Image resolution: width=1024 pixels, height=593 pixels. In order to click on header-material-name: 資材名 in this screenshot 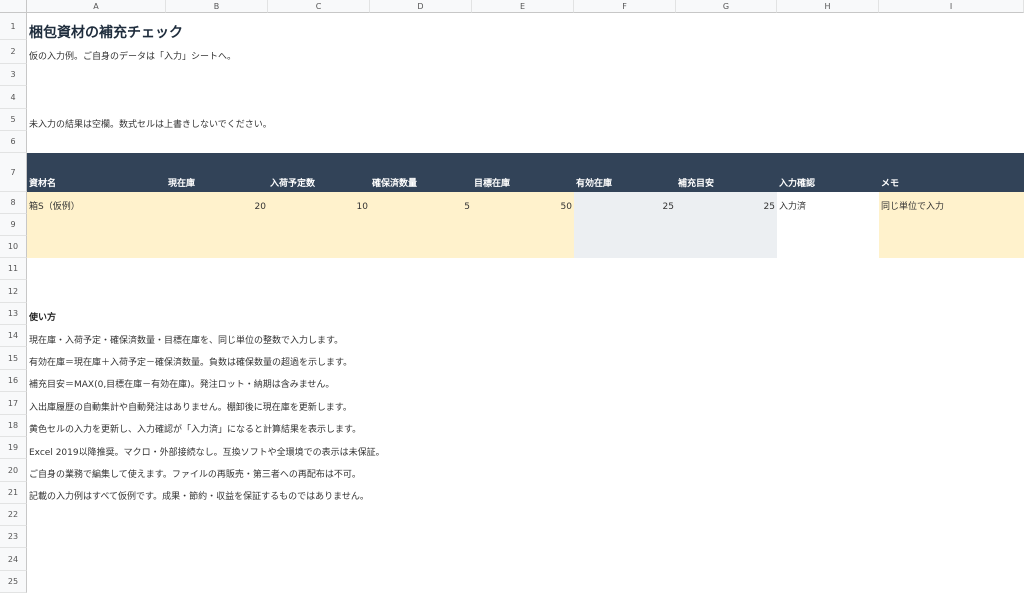, I will do `click(42, 184)`.